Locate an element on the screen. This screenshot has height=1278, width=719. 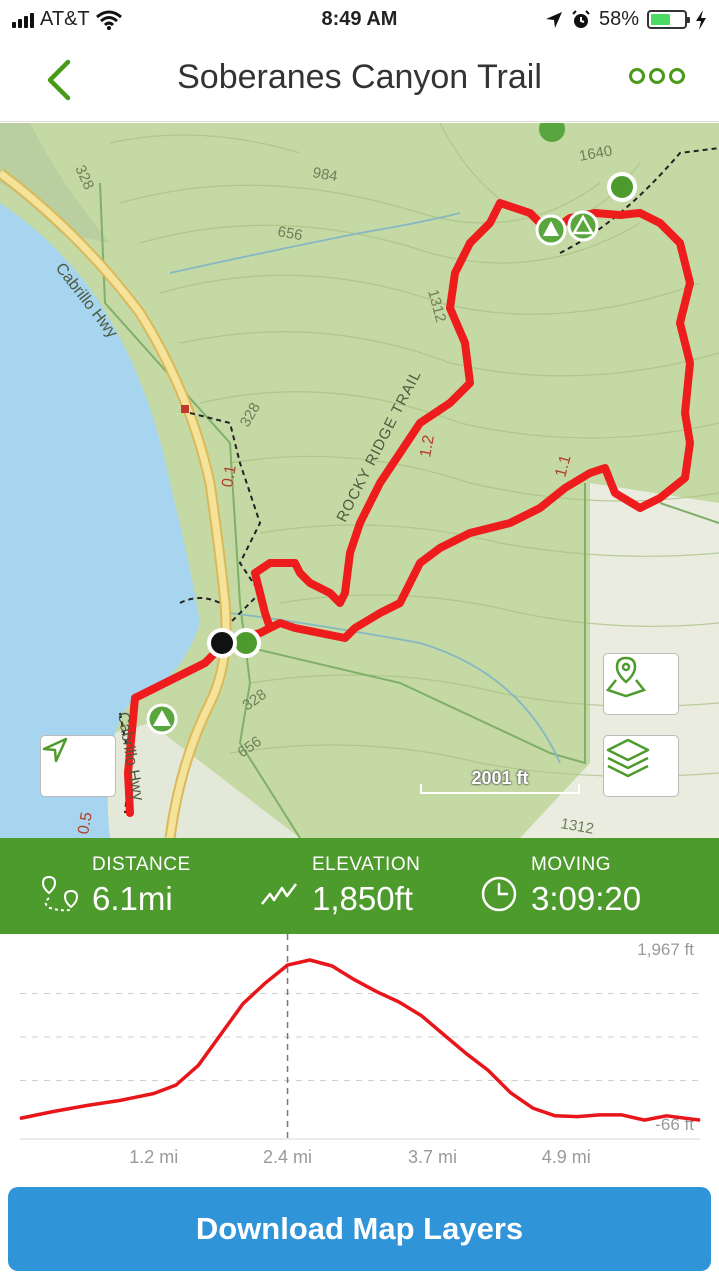
clock-icon is located at coordinates (499, 894).